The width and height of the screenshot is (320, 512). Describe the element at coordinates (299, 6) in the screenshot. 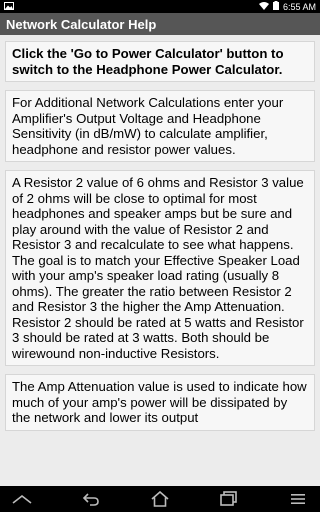

I see `status-time: 6:55 AM` at that location.